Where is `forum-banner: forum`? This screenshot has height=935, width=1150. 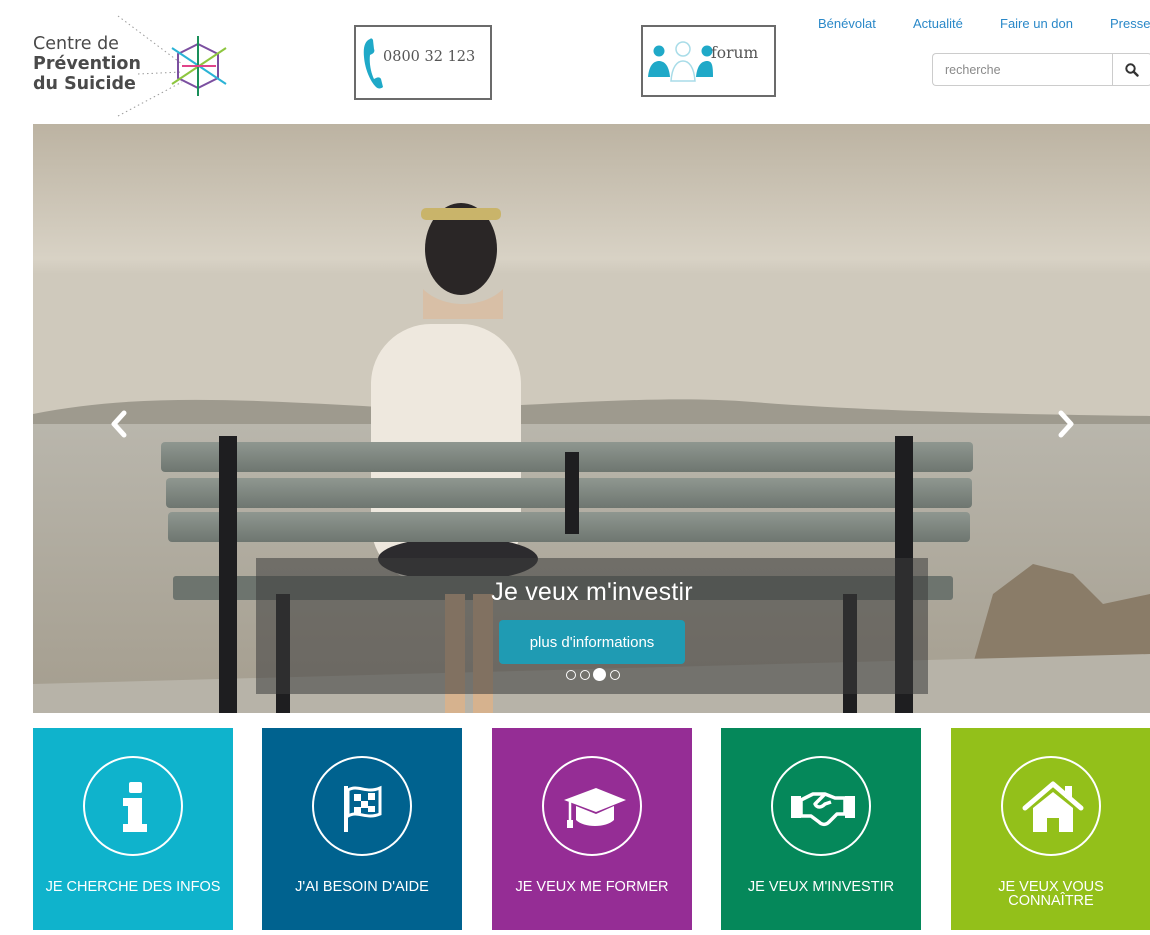
forum-banner: forum is located at coordinates (708, 61).